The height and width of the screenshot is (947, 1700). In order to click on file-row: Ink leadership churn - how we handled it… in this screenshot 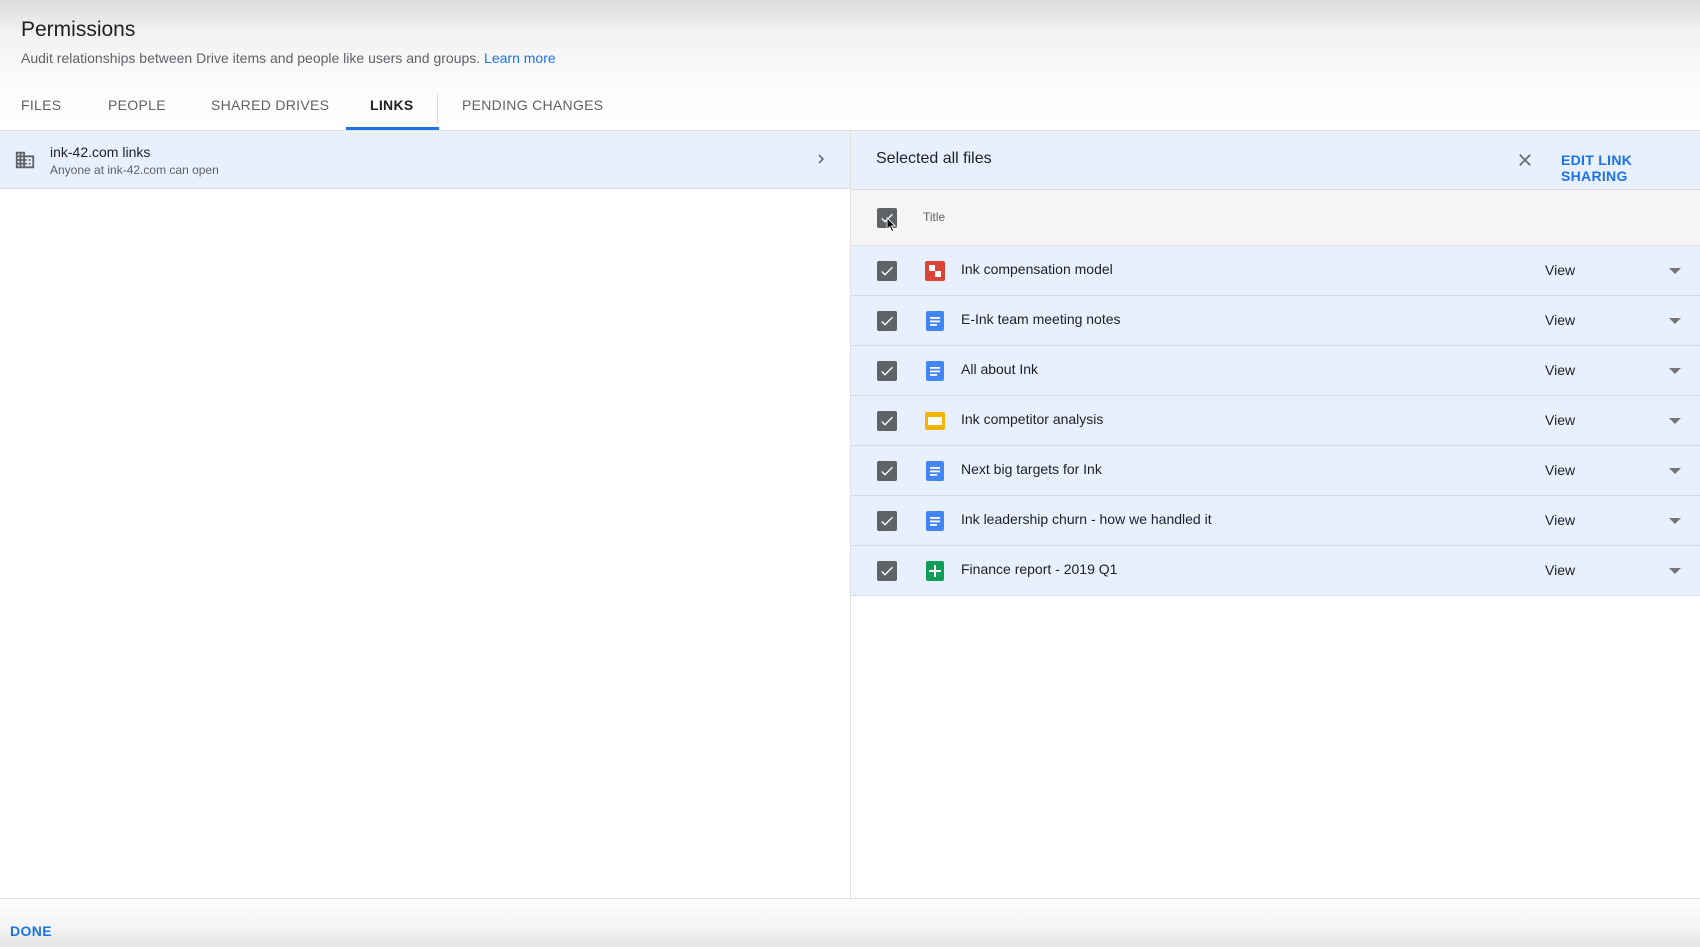, I will do `click(1275, 521)`.